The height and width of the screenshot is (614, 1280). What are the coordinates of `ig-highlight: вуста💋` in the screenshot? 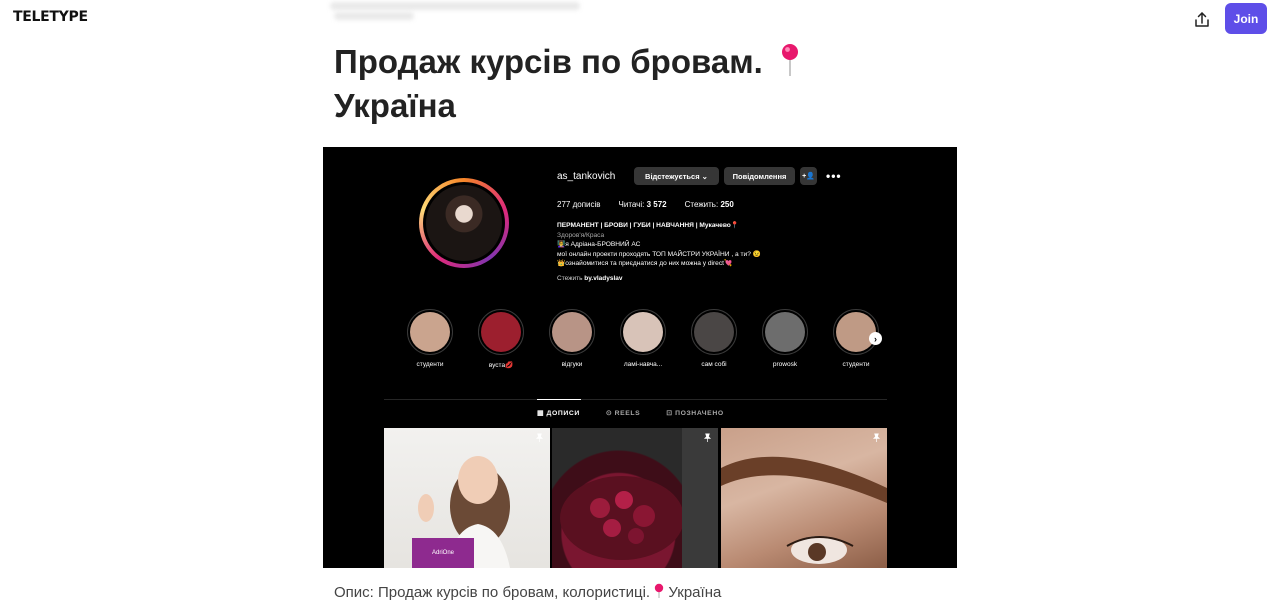 It's located at (501, 339).